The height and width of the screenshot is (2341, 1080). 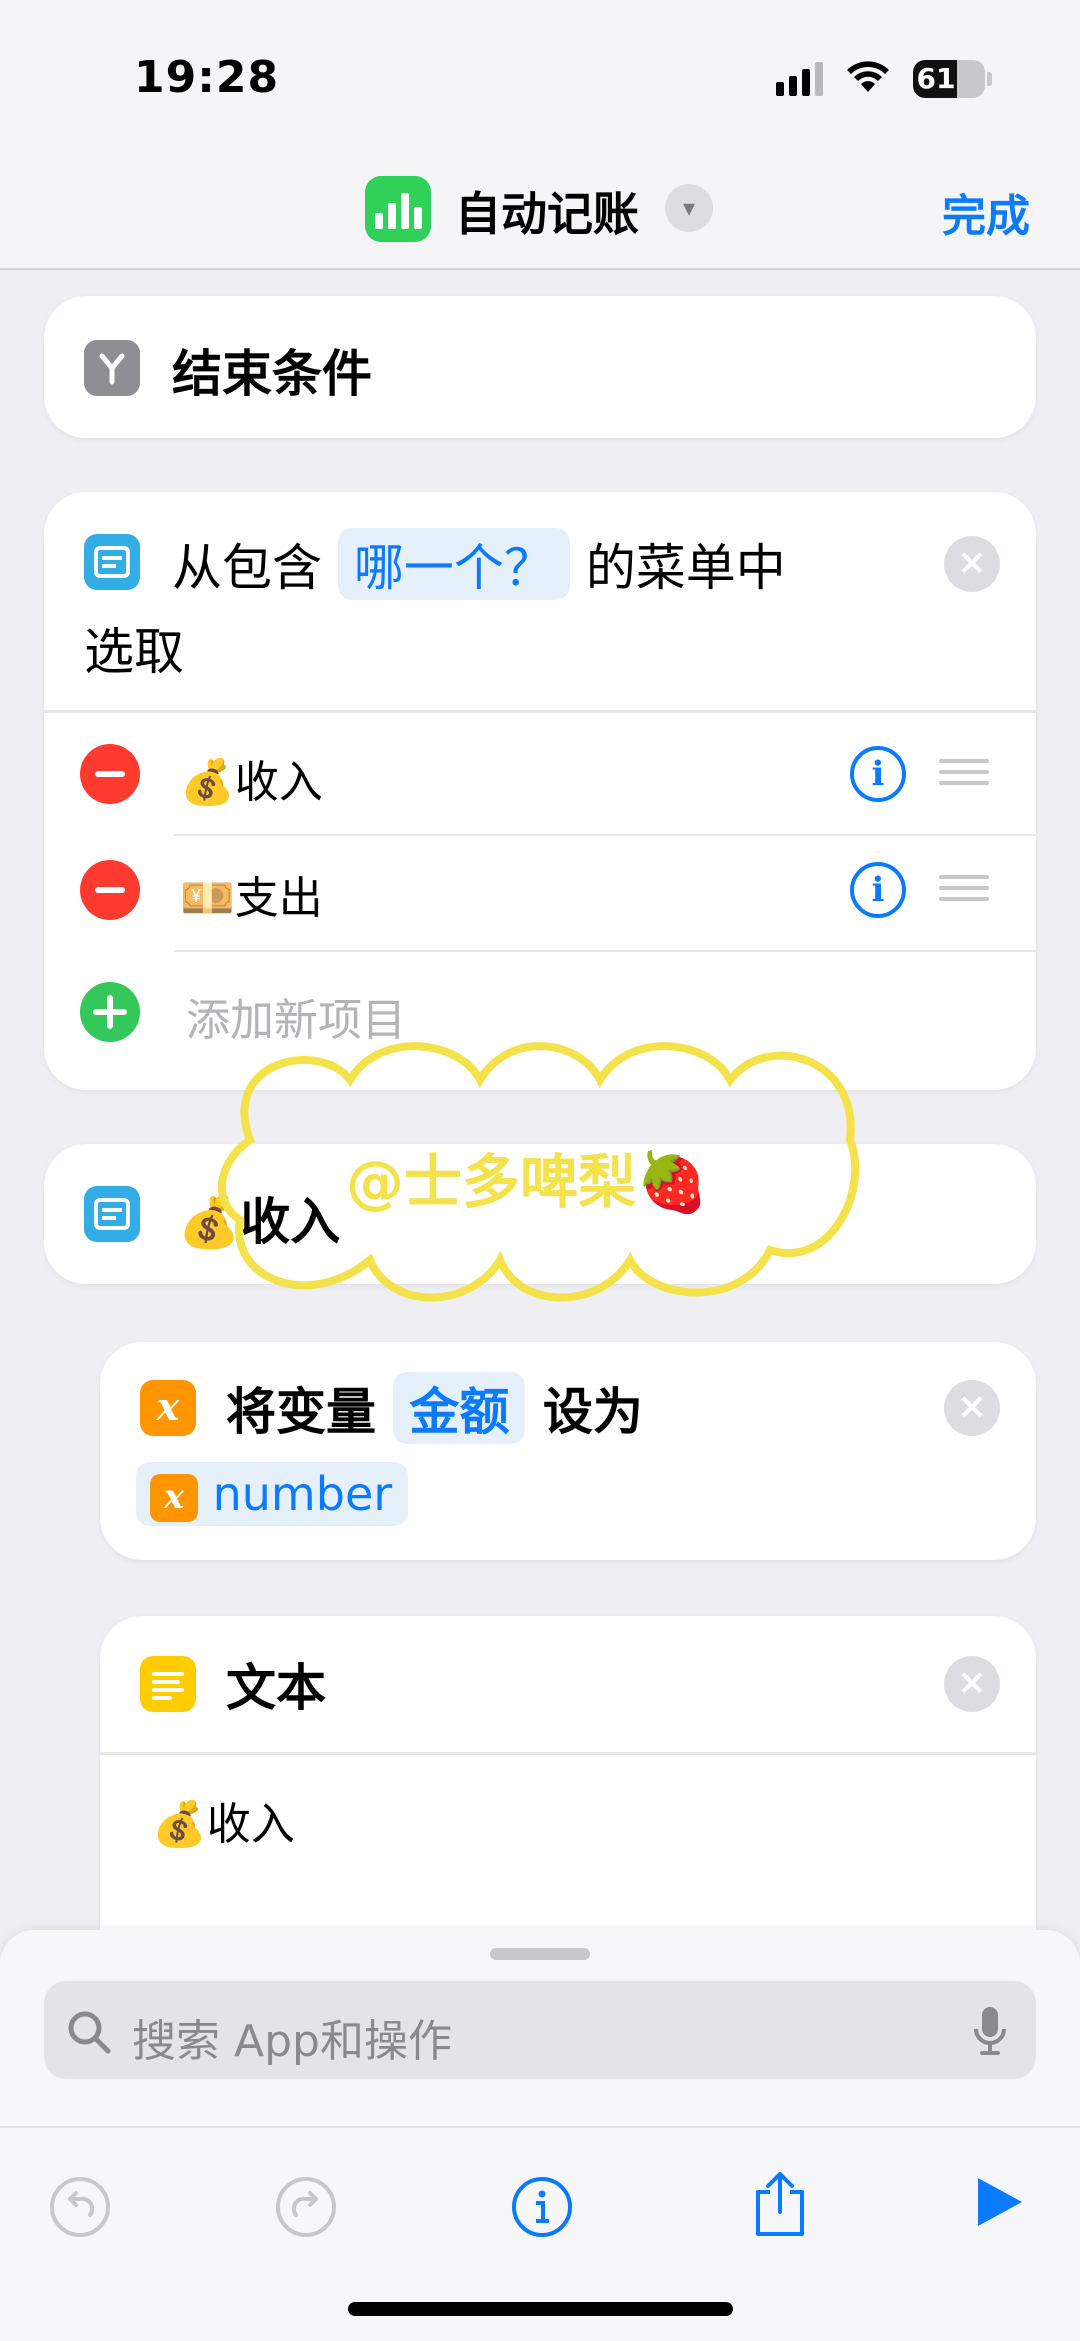 I want to click on end-condition-label: 结束条件, so click(x=272, y=374).